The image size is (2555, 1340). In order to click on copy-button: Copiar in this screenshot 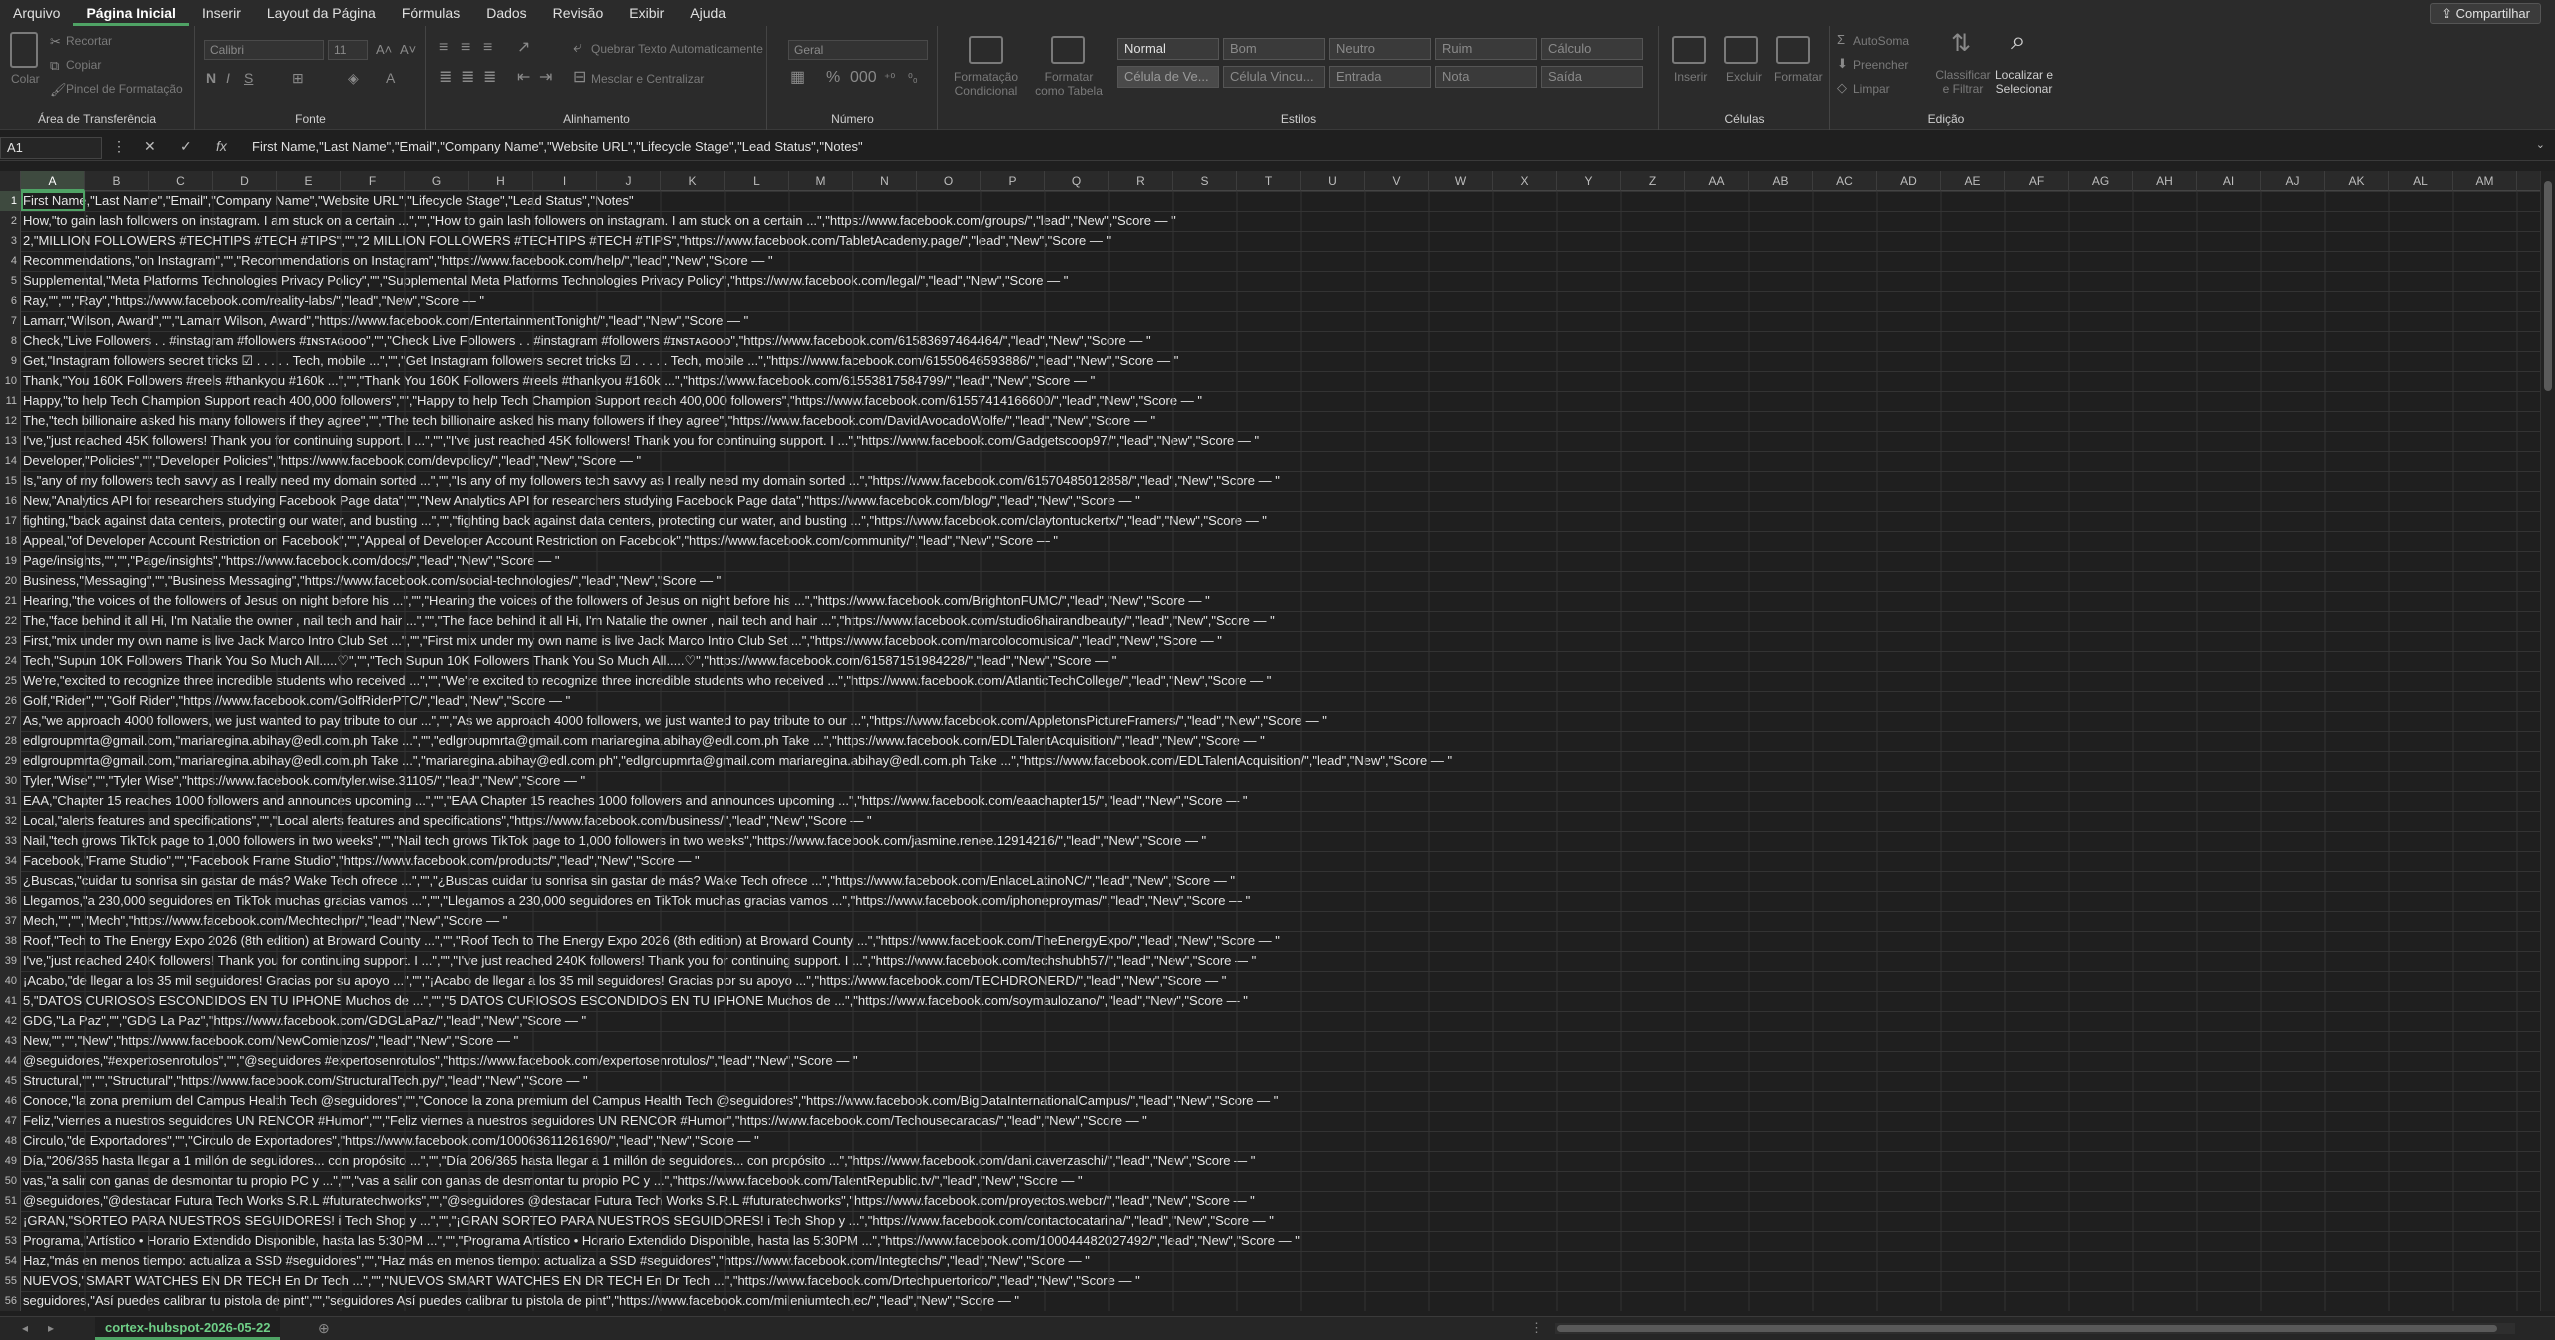, I will do `click(83, 65)`.